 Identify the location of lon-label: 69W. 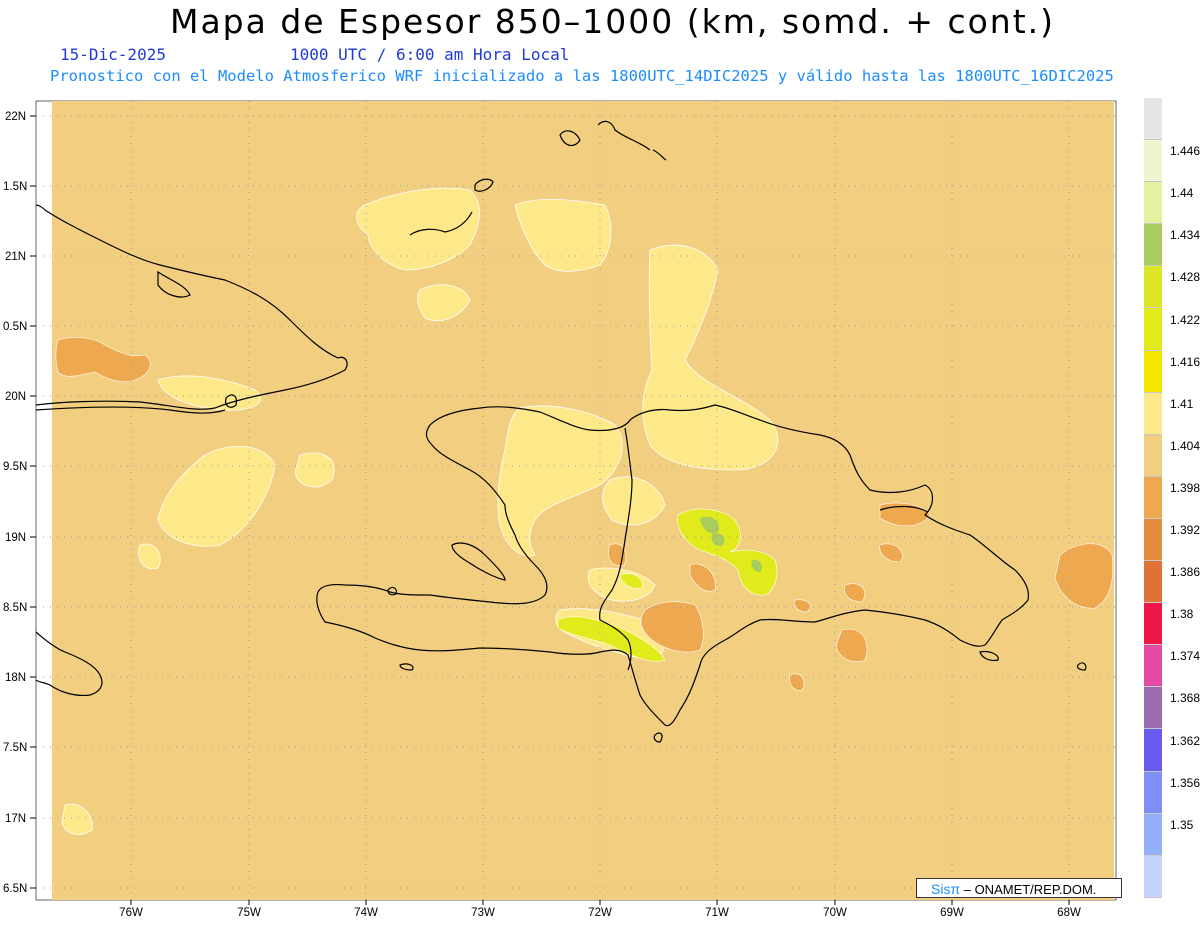
(952, 913).